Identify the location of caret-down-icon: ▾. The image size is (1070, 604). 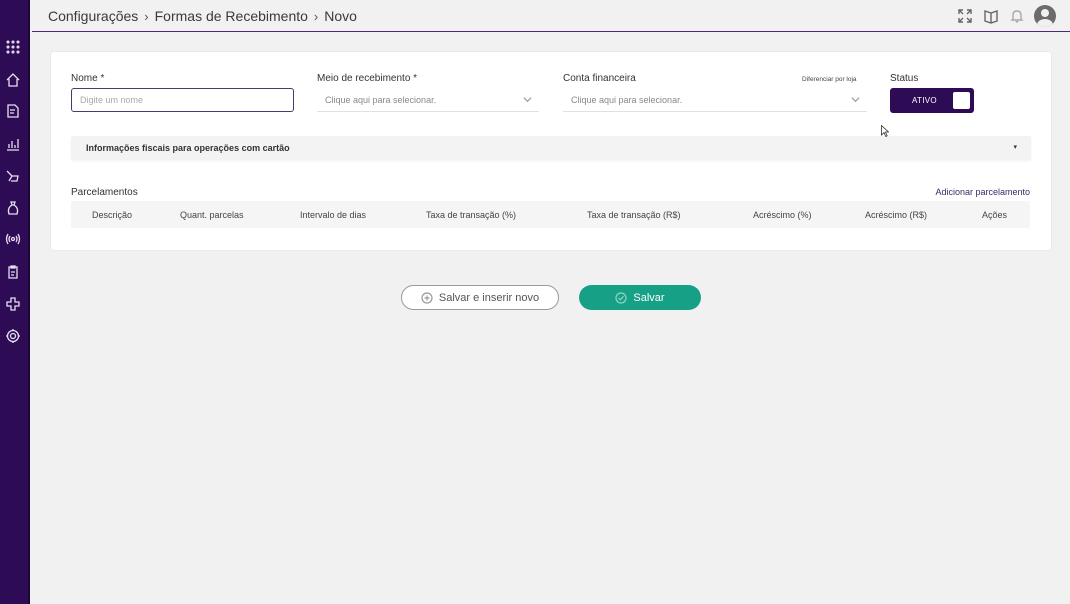
(1015, 147).